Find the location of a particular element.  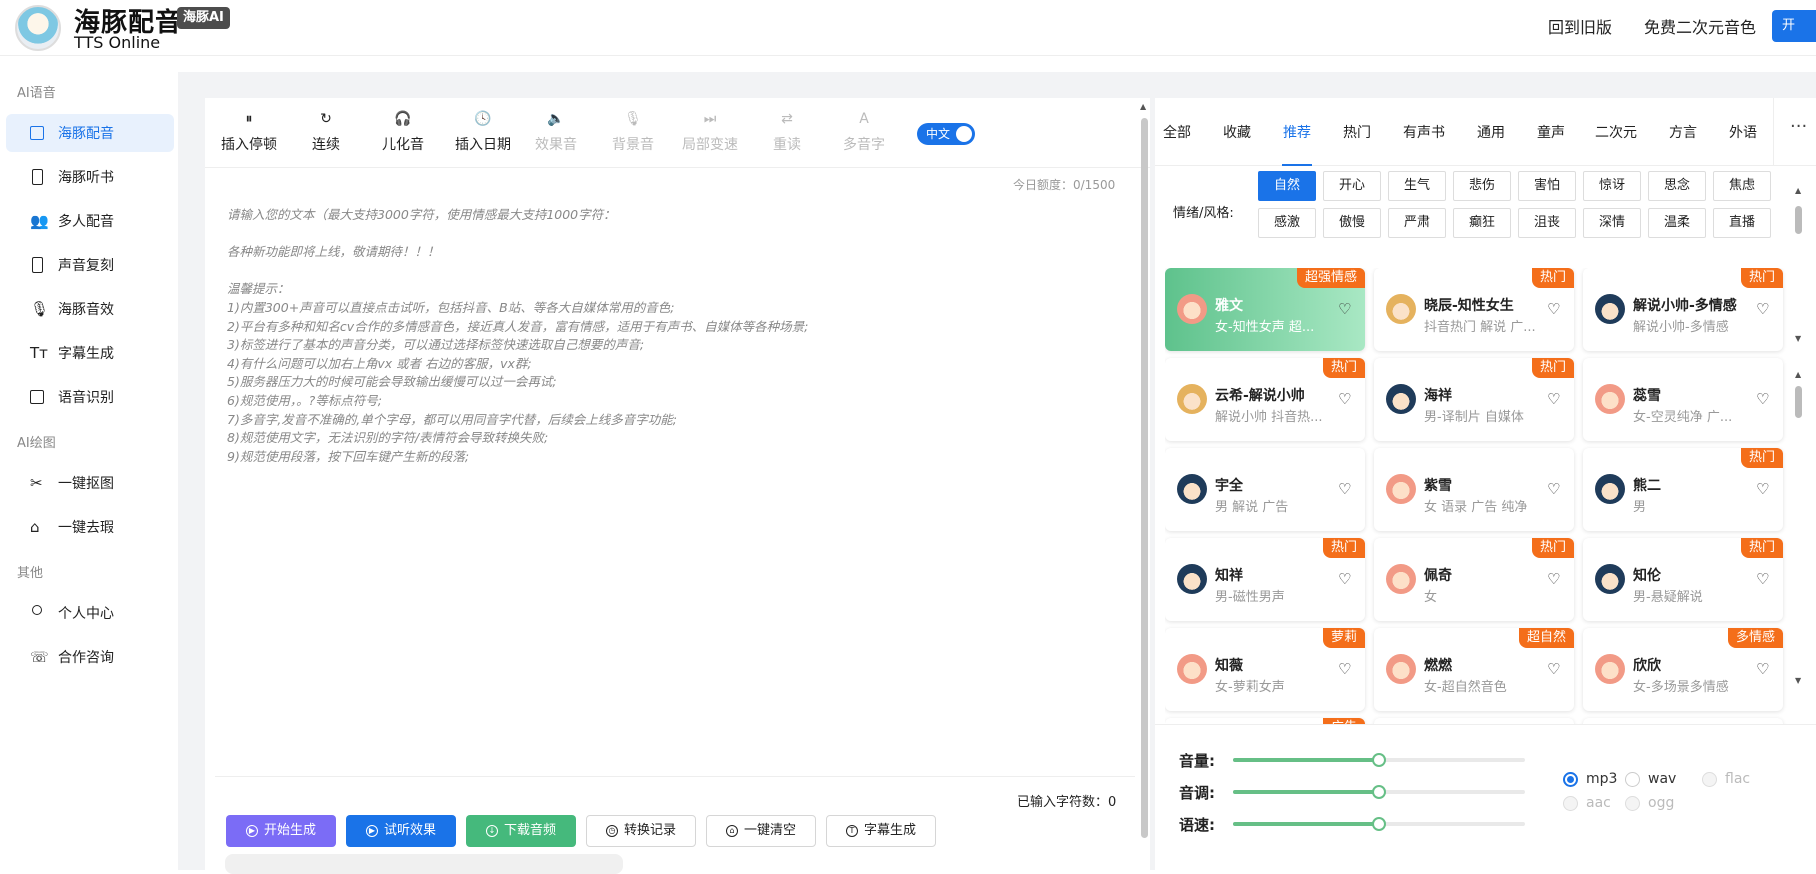

start-generate-button: ▶ 开始生成 is located at coordinates (281, 831).